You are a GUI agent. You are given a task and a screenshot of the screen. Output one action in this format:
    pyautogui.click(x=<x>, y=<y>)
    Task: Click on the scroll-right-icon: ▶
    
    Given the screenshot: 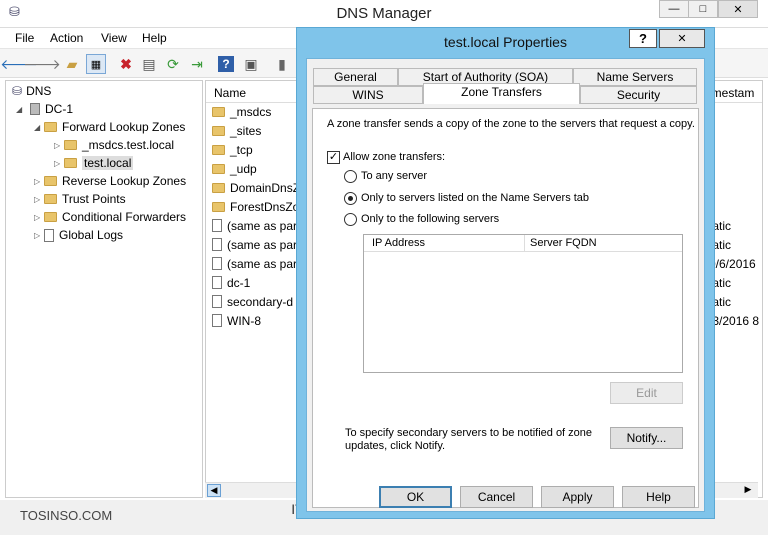 What is the action you would take?
    pyautogui.click(x=748, y=490)
    